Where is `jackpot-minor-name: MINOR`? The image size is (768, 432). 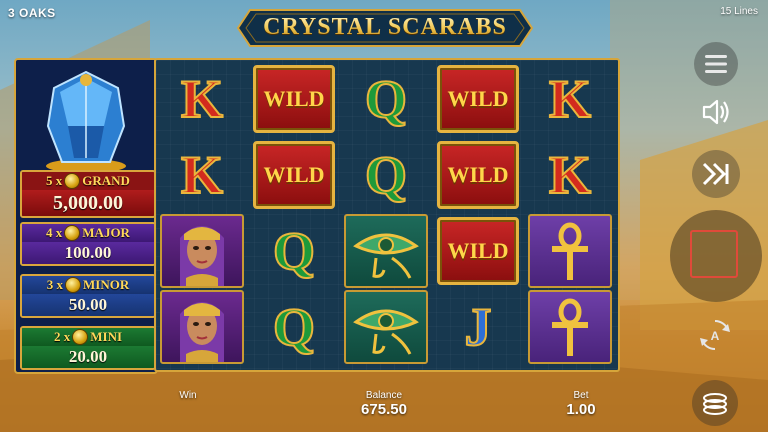 jackpot-minor-name: MINOR is located at coordinates (106, 284).